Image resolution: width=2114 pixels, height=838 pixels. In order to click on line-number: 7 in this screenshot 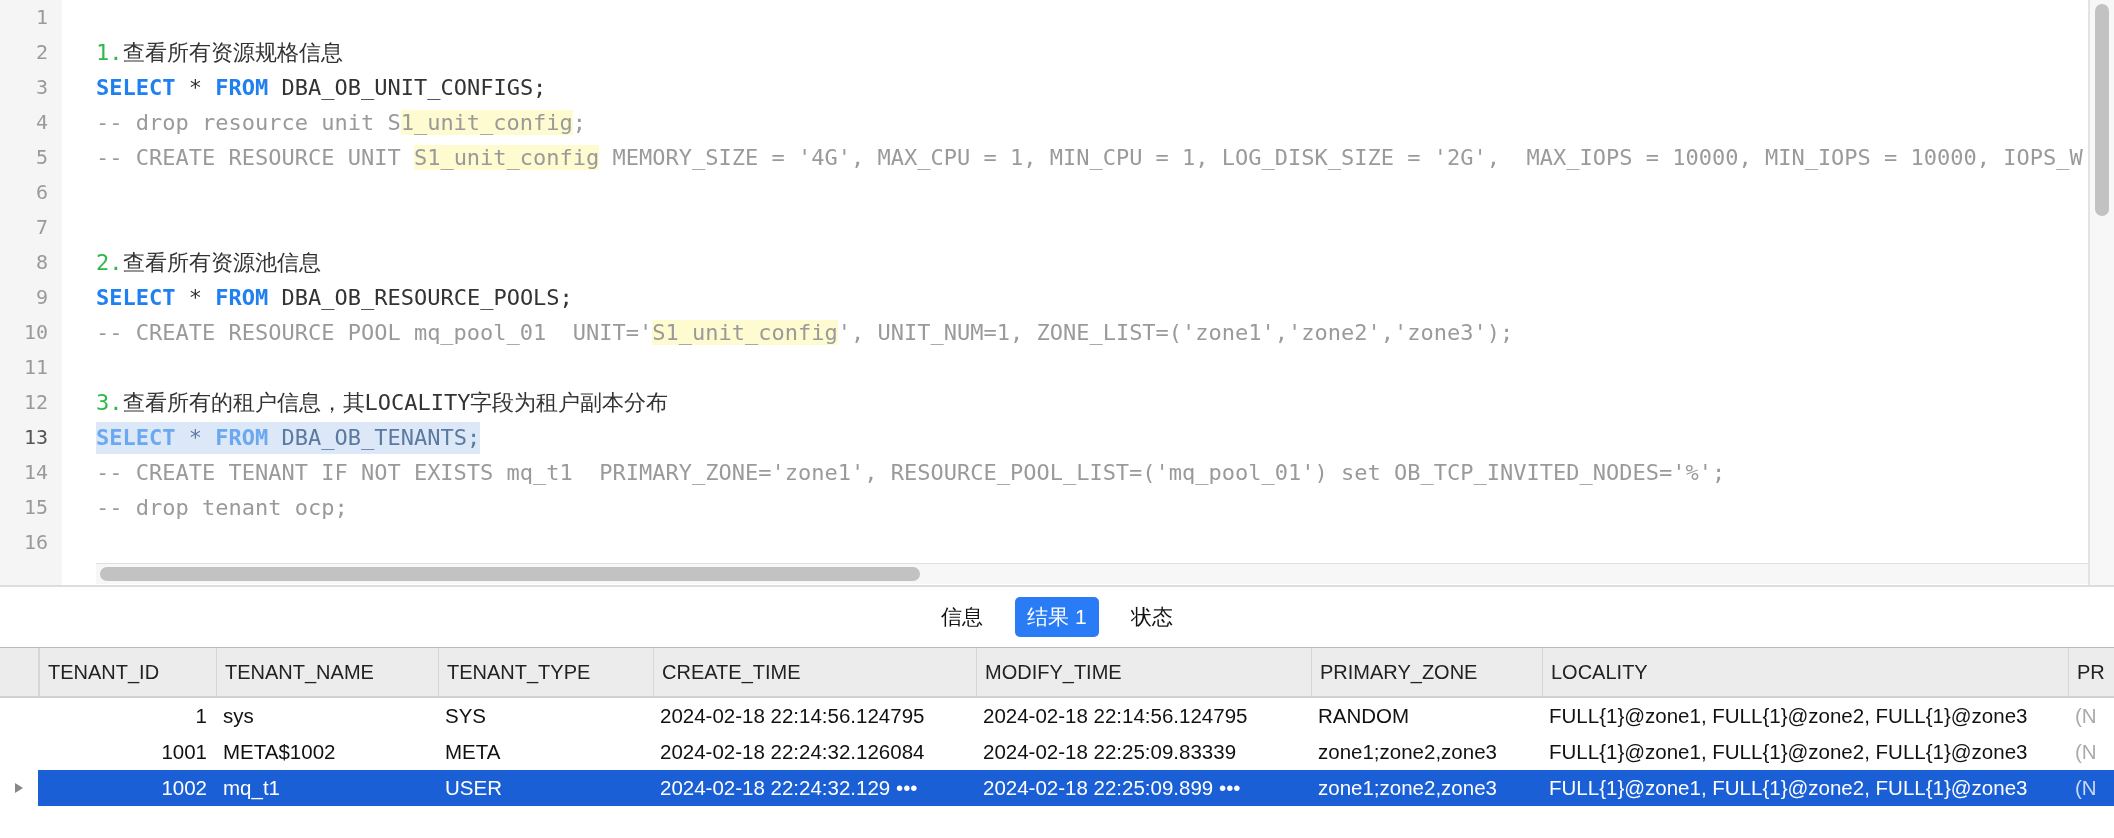, I will do `click(41, 227)`.